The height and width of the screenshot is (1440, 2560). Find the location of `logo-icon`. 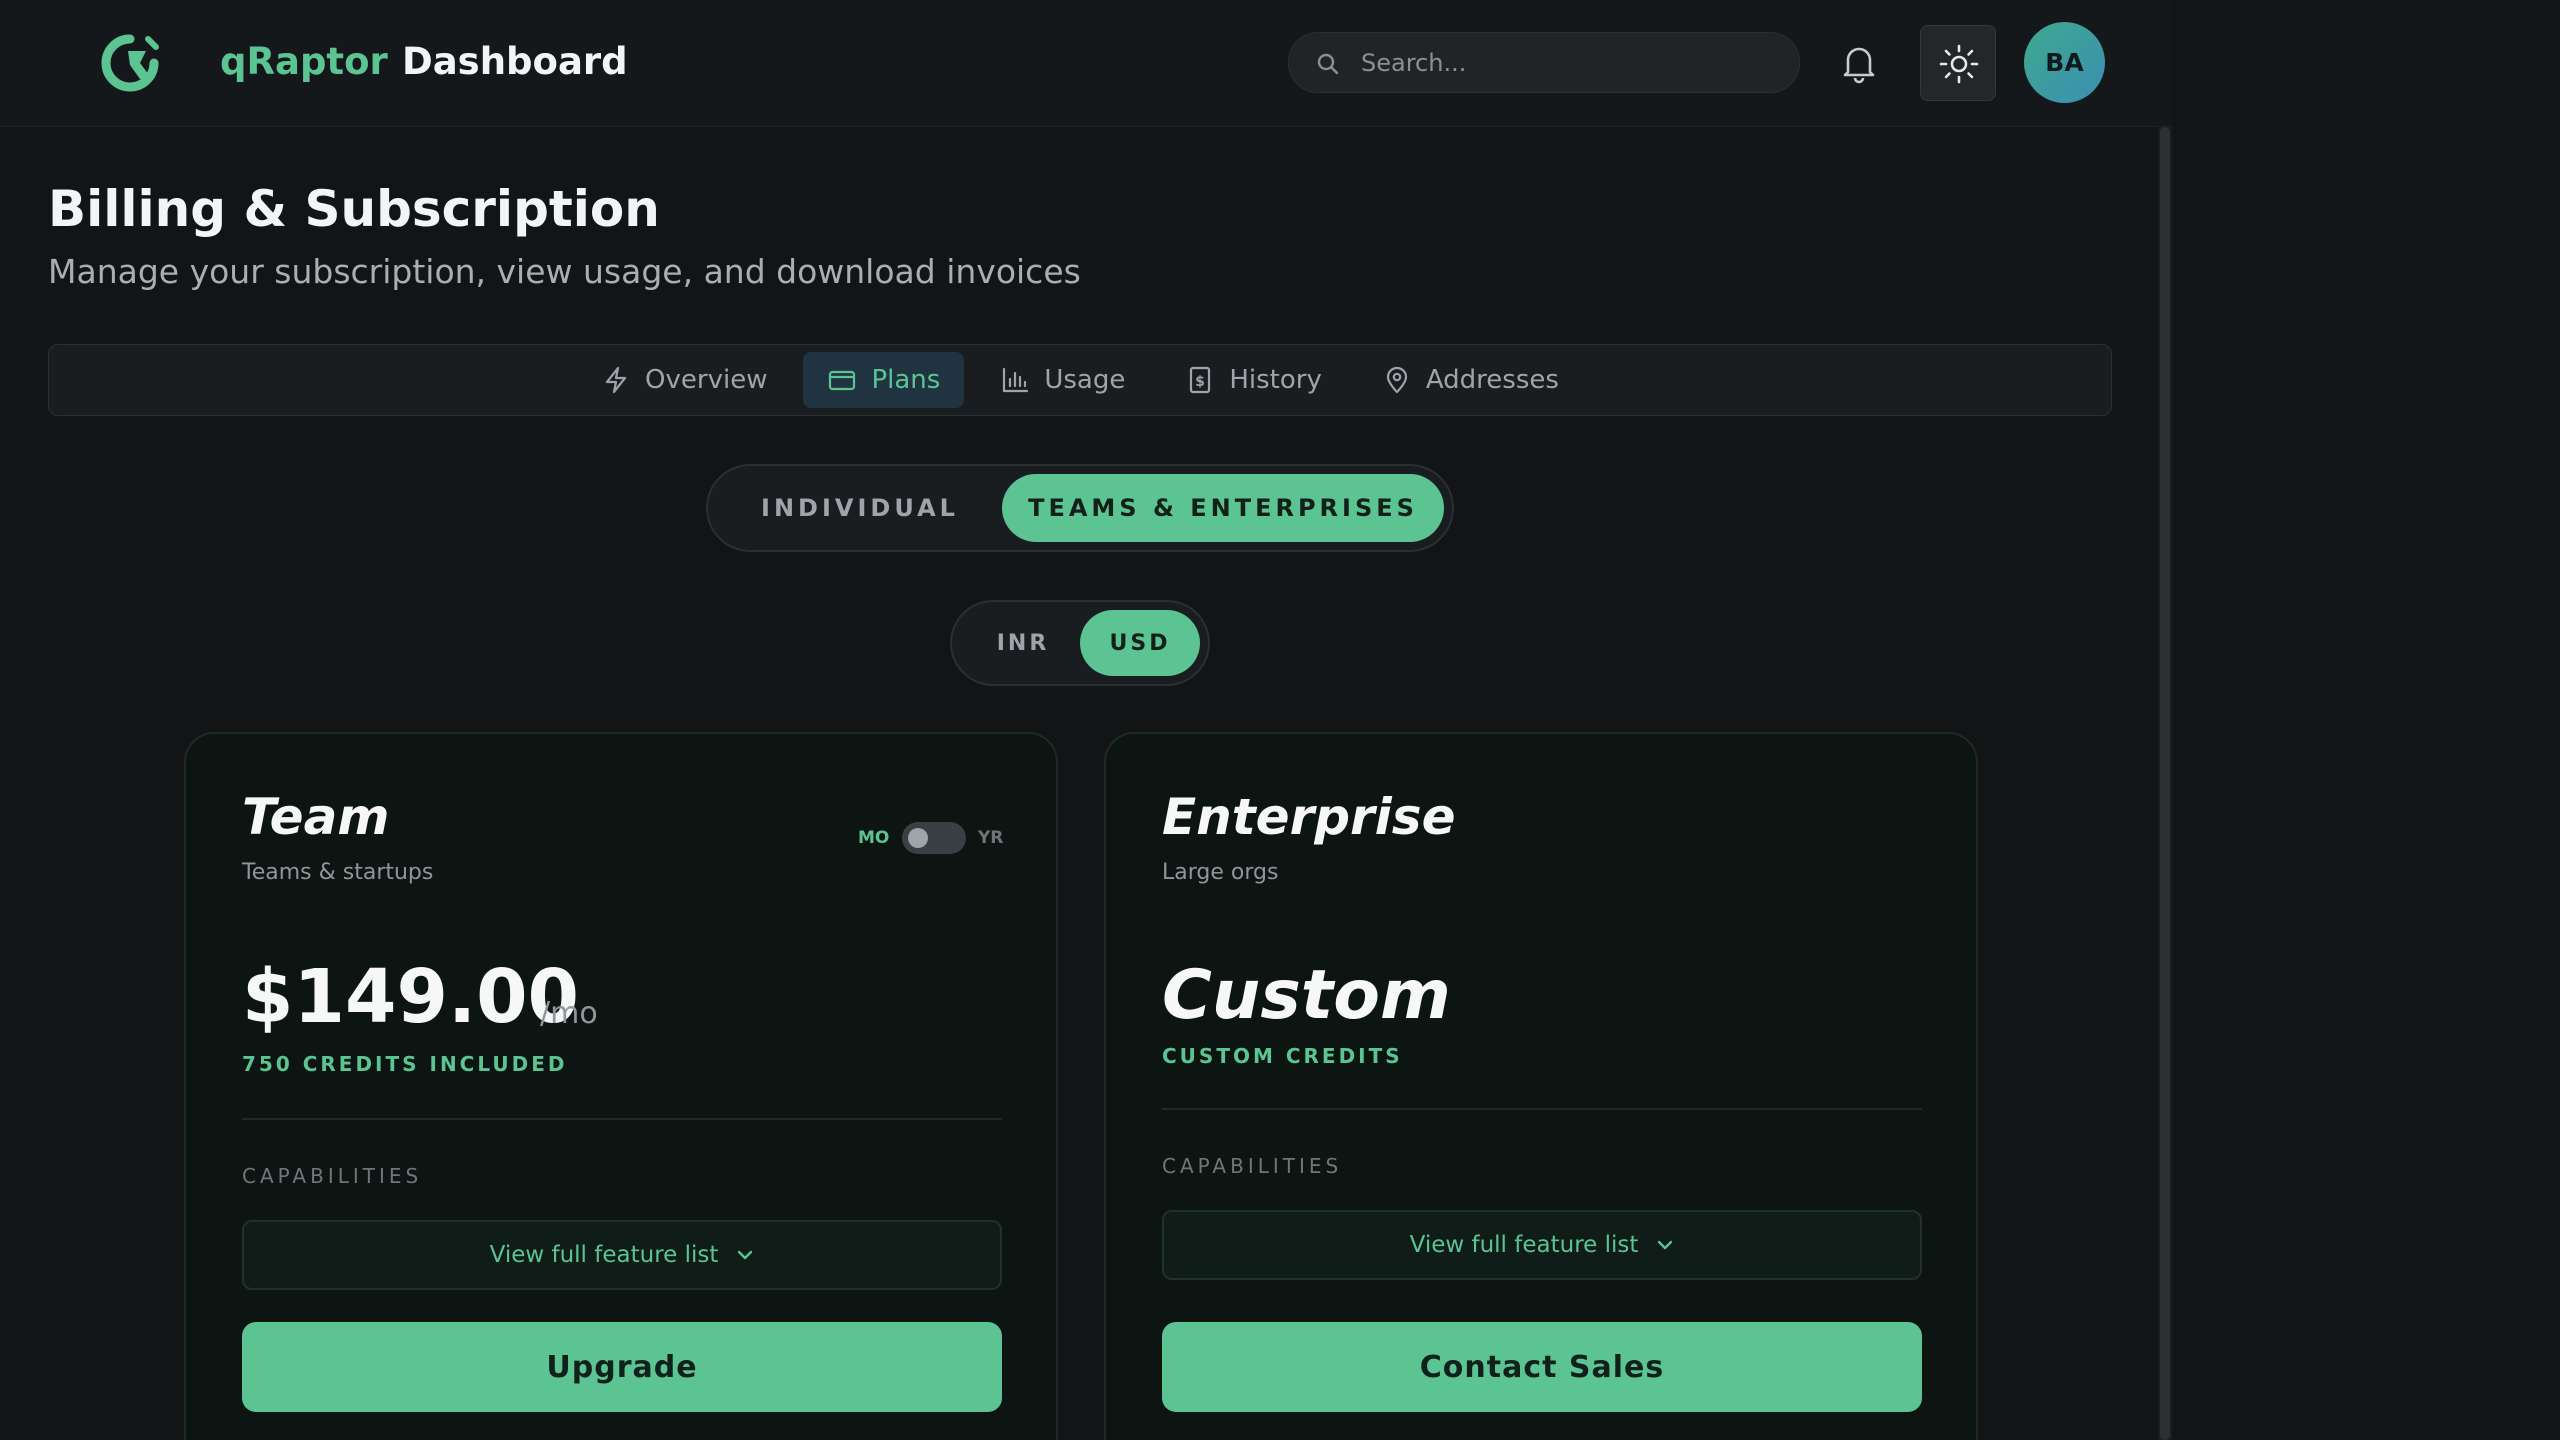

logo-icon is located at coordinates (130, 63).